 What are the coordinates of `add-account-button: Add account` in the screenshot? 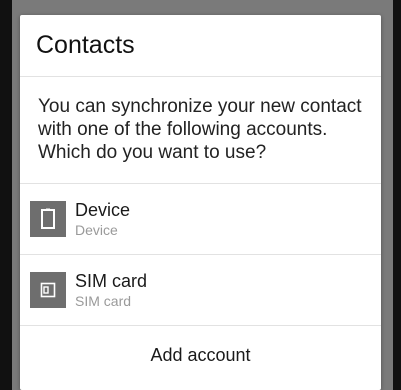 It's located at (200, 355).